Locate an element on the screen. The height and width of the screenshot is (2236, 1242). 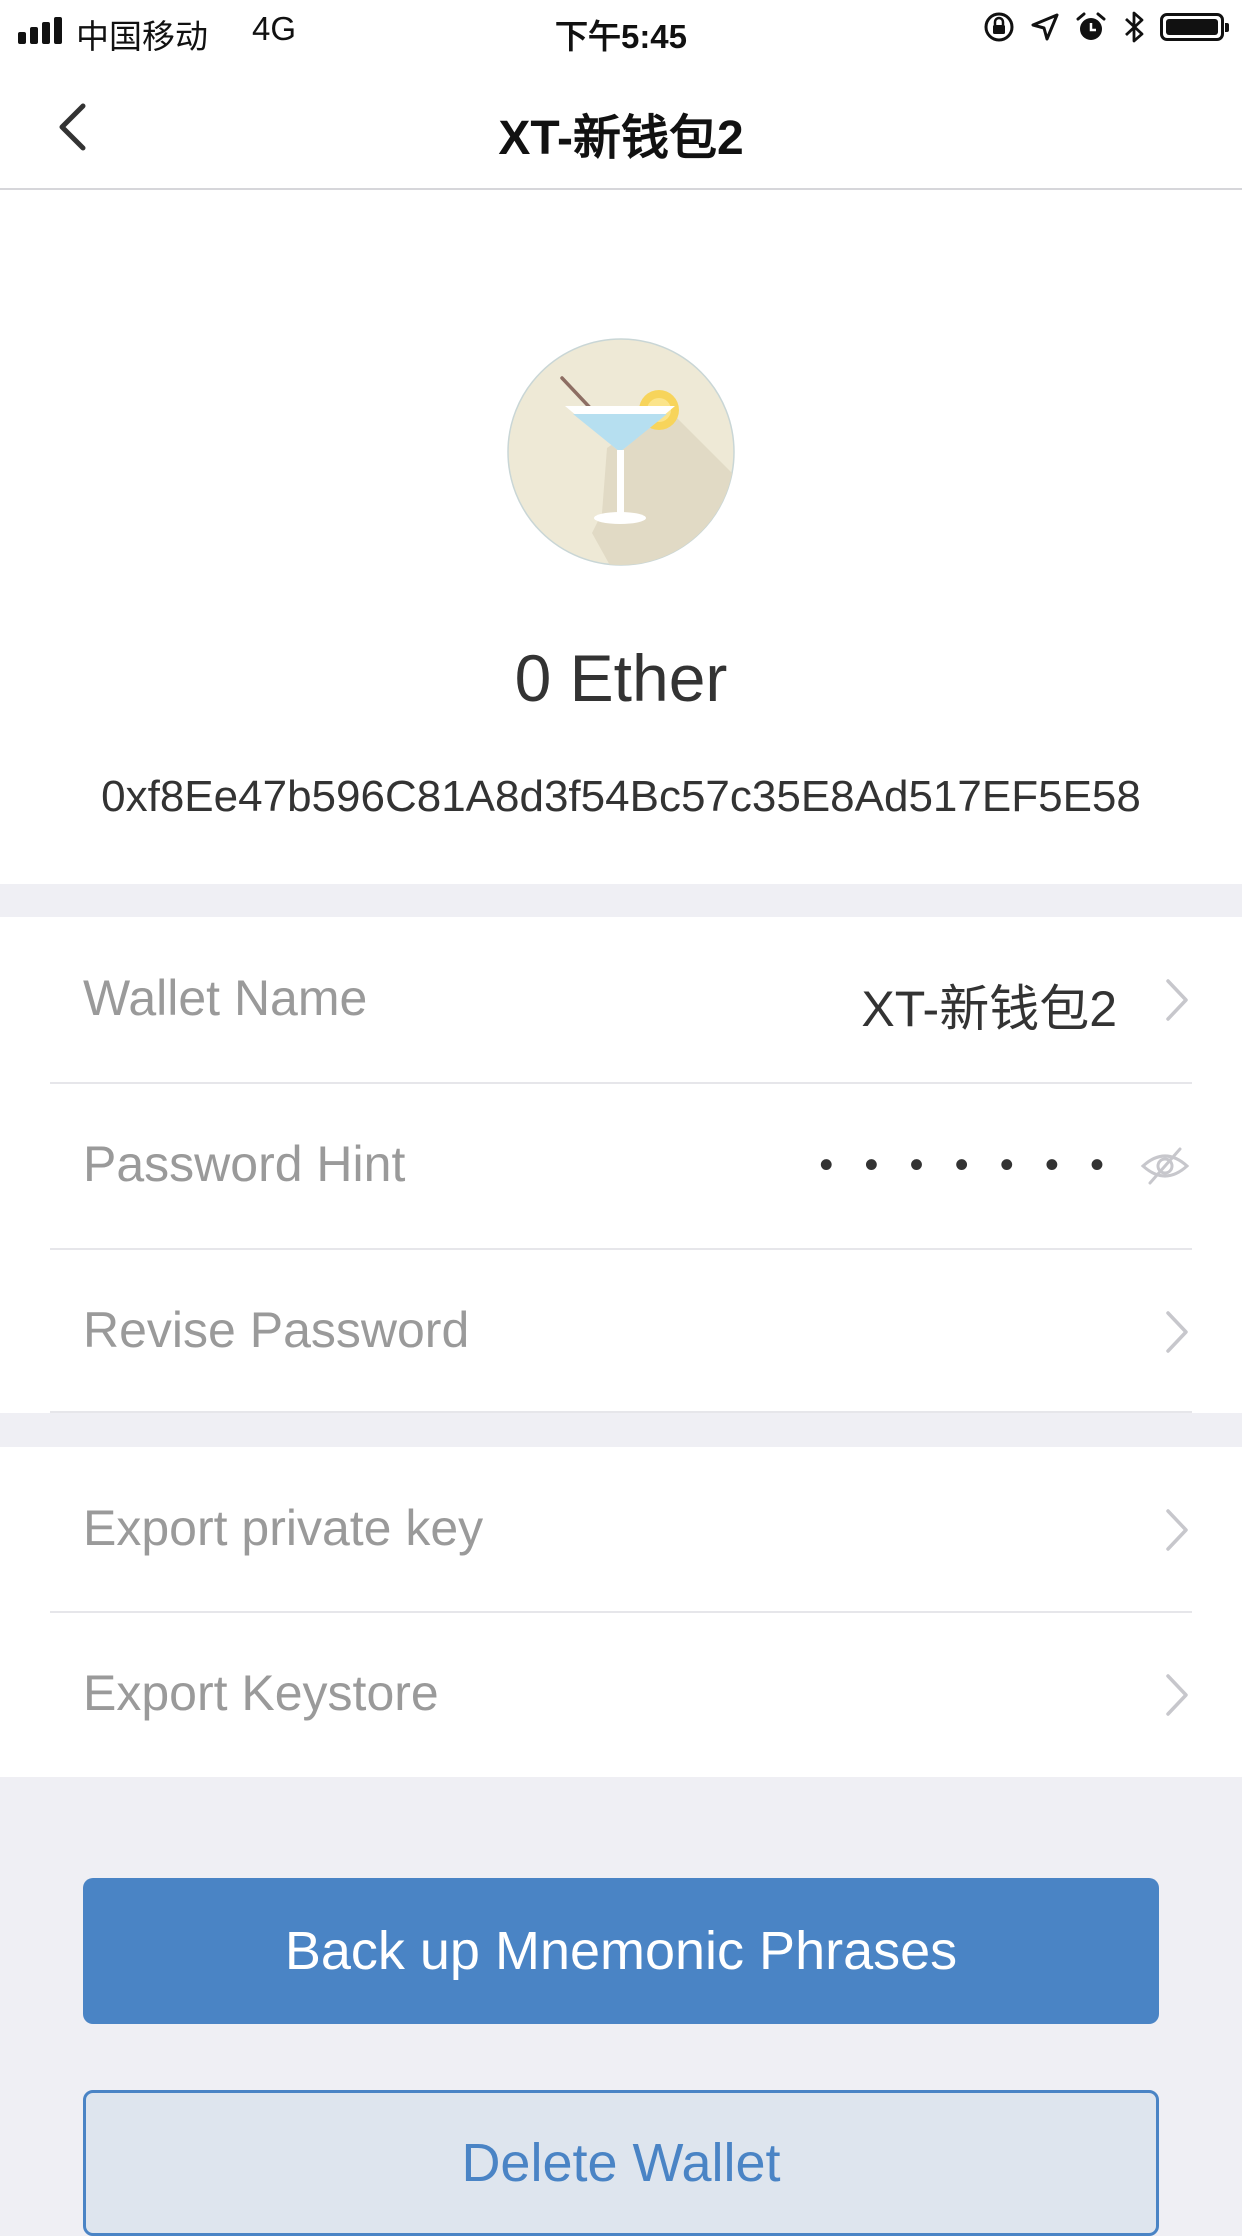
location-icon is located at coordinates (1045, 27).